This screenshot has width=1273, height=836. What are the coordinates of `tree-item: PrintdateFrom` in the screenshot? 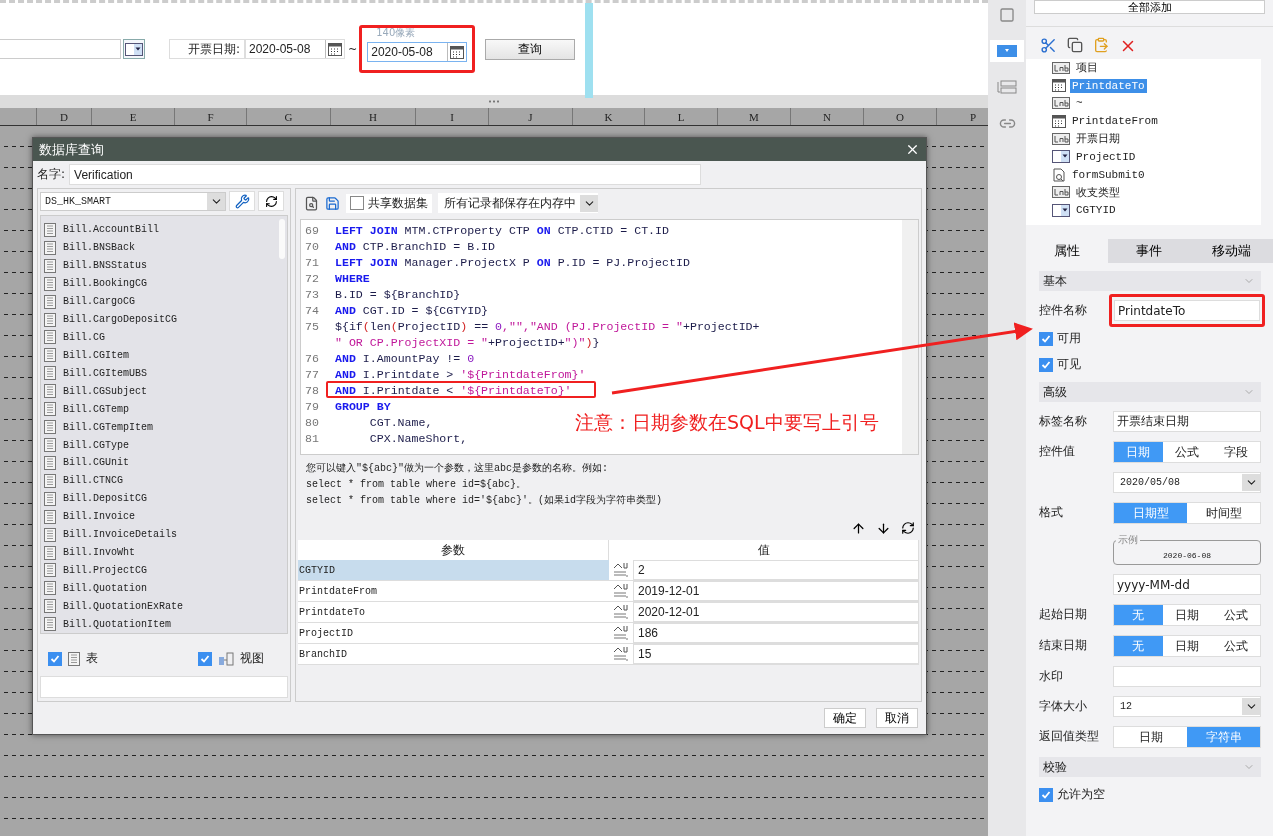 It's located at (1115, 121).